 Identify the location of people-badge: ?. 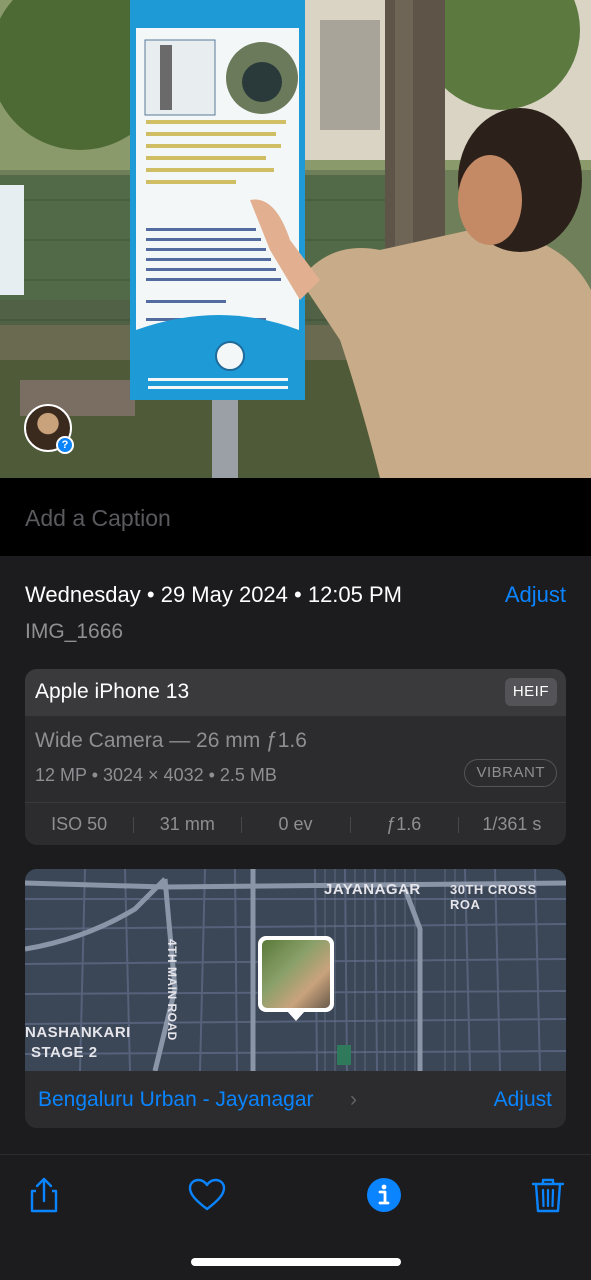
(49, 429).